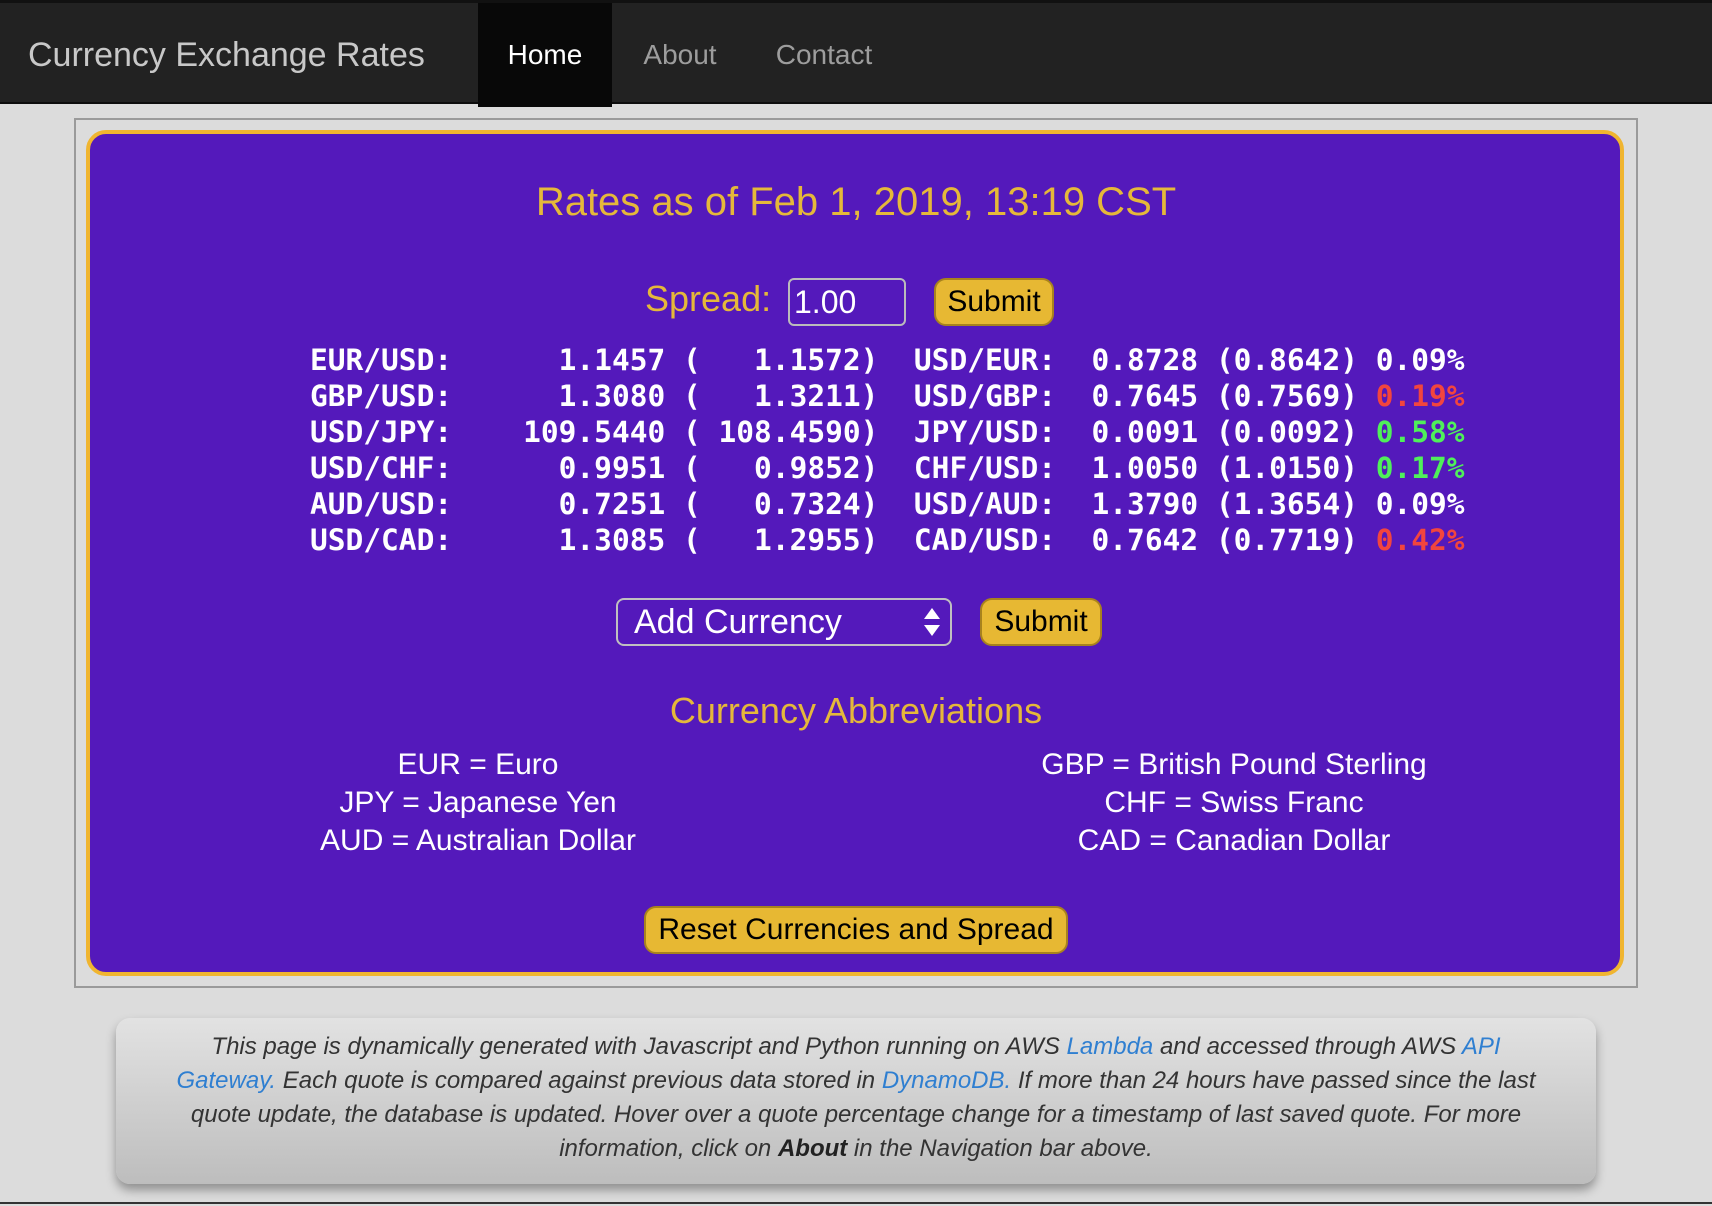  I want to click on inverse-pair: USD/EUR:, so click(985, 360).